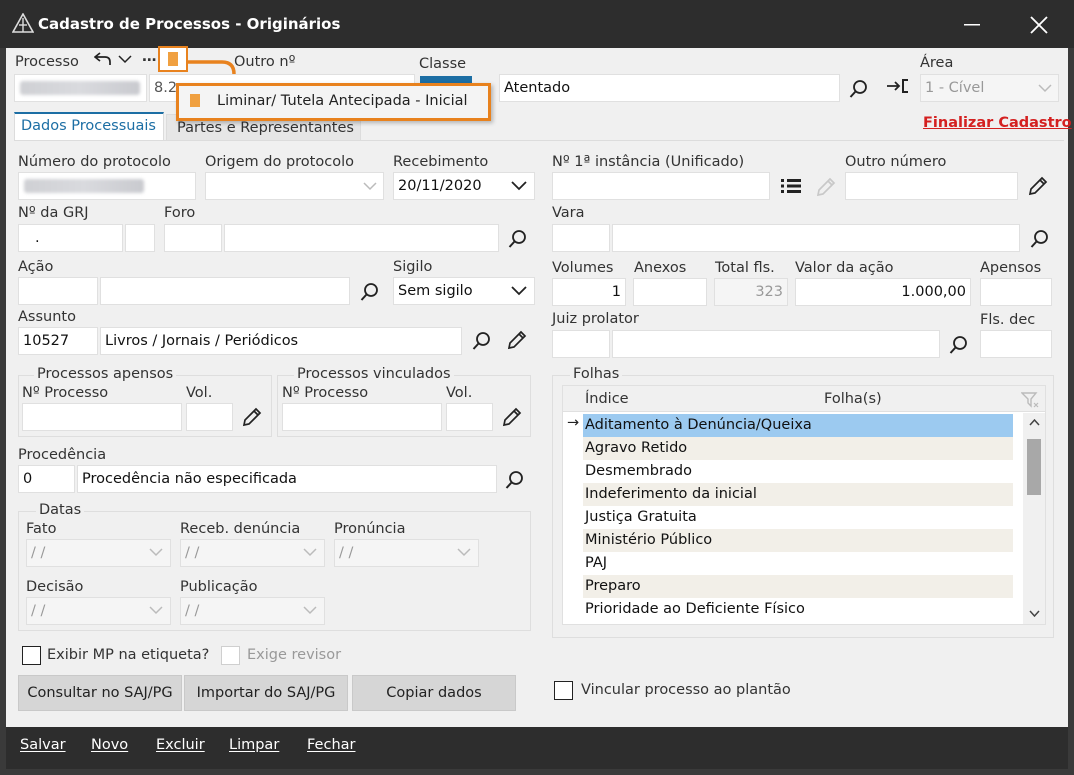 This screenshot has width=1074, height=775. I want to click on folhas-row: Preparo, so click(798, 586).